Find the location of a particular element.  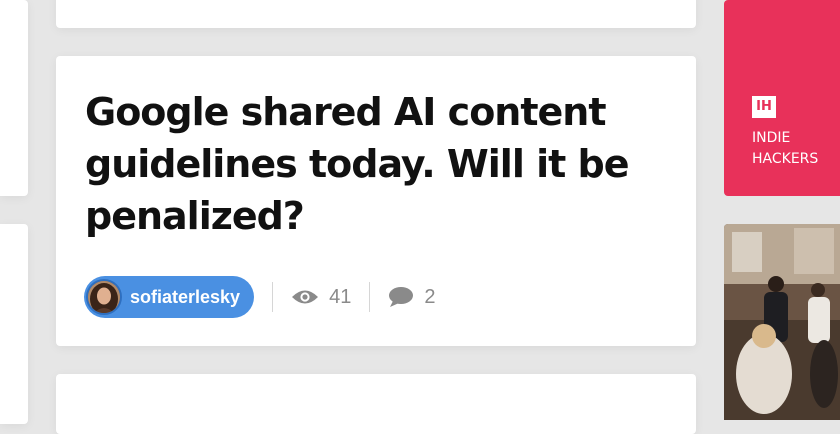

next-post-card is located at coordinates (376, 404).